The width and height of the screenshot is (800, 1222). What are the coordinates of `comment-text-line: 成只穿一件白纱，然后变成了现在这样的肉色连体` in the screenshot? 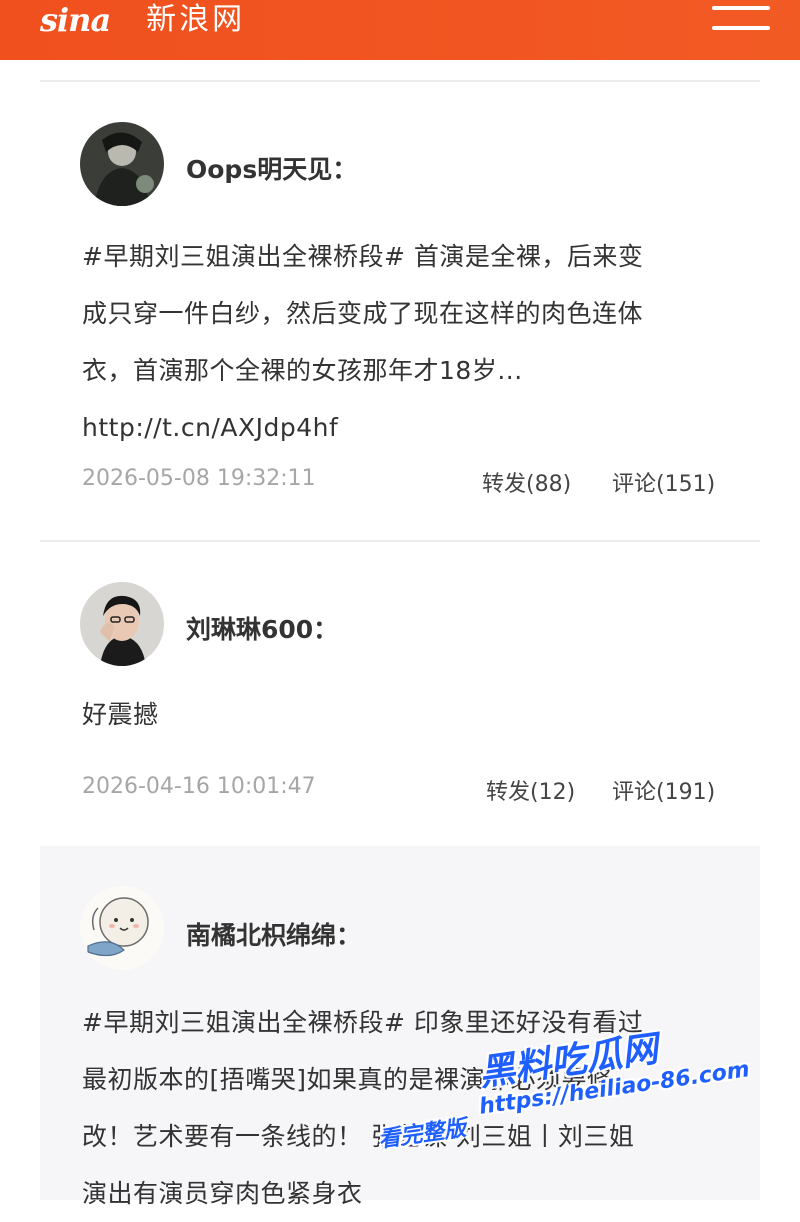 It's located at (363, 313).